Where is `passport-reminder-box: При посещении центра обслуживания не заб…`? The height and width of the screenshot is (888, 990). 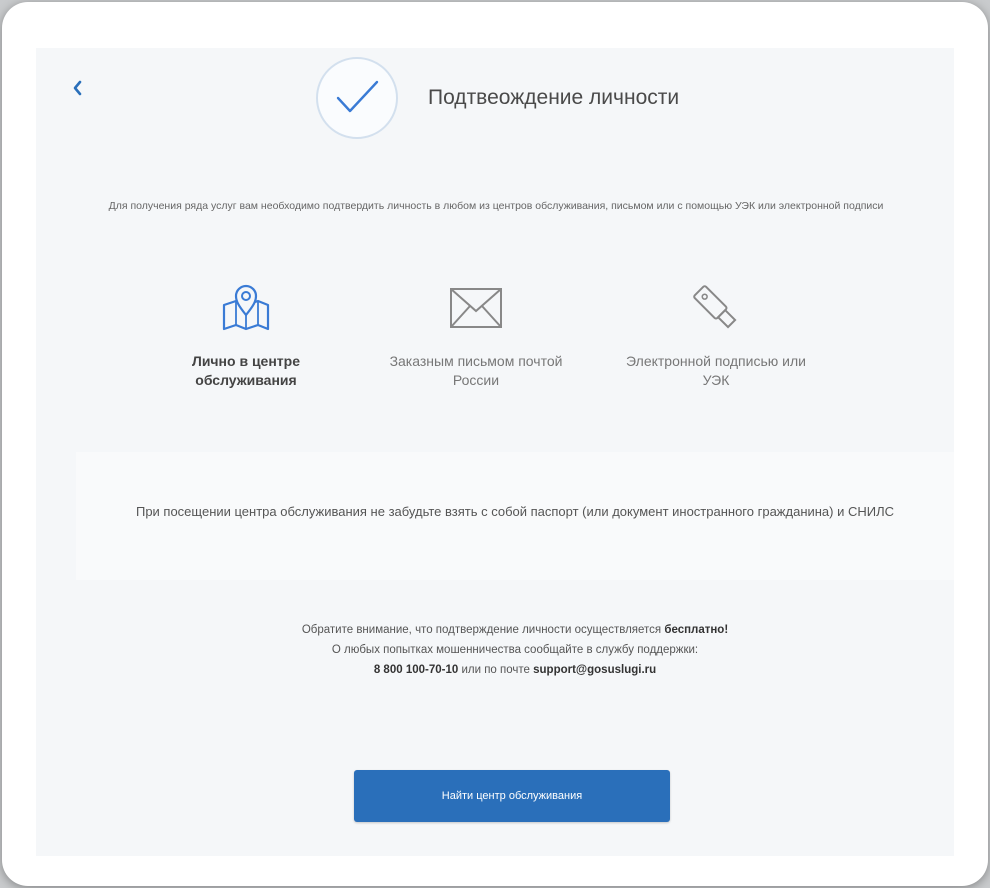
passport-reminder-box: При посещении центра обслуживания не заб… is located at coordinates (515, 516).